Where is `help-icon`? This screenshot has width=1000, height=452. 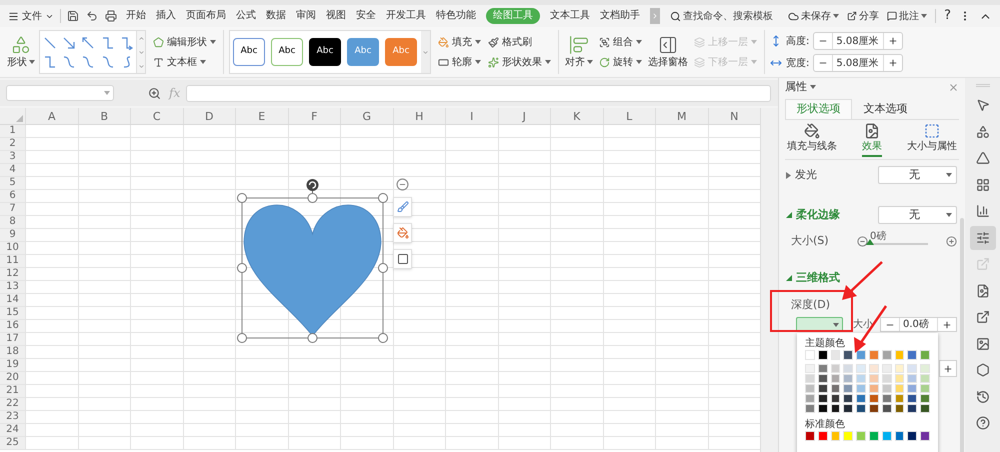 help-icon is located at coordinates (983, 423).